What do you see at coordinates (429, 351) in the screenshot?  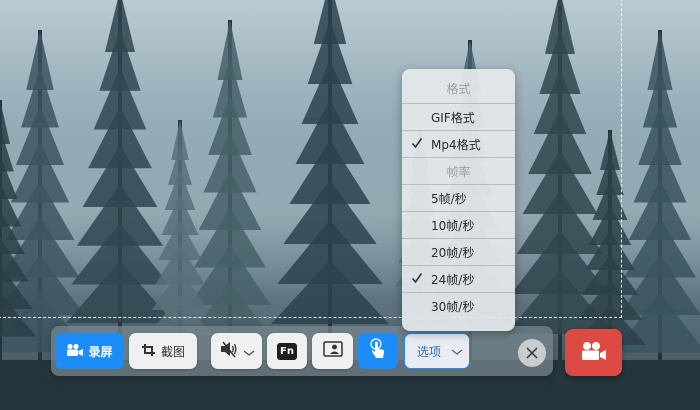 I see `options-label: 选项` at bounding box center [429, 351].